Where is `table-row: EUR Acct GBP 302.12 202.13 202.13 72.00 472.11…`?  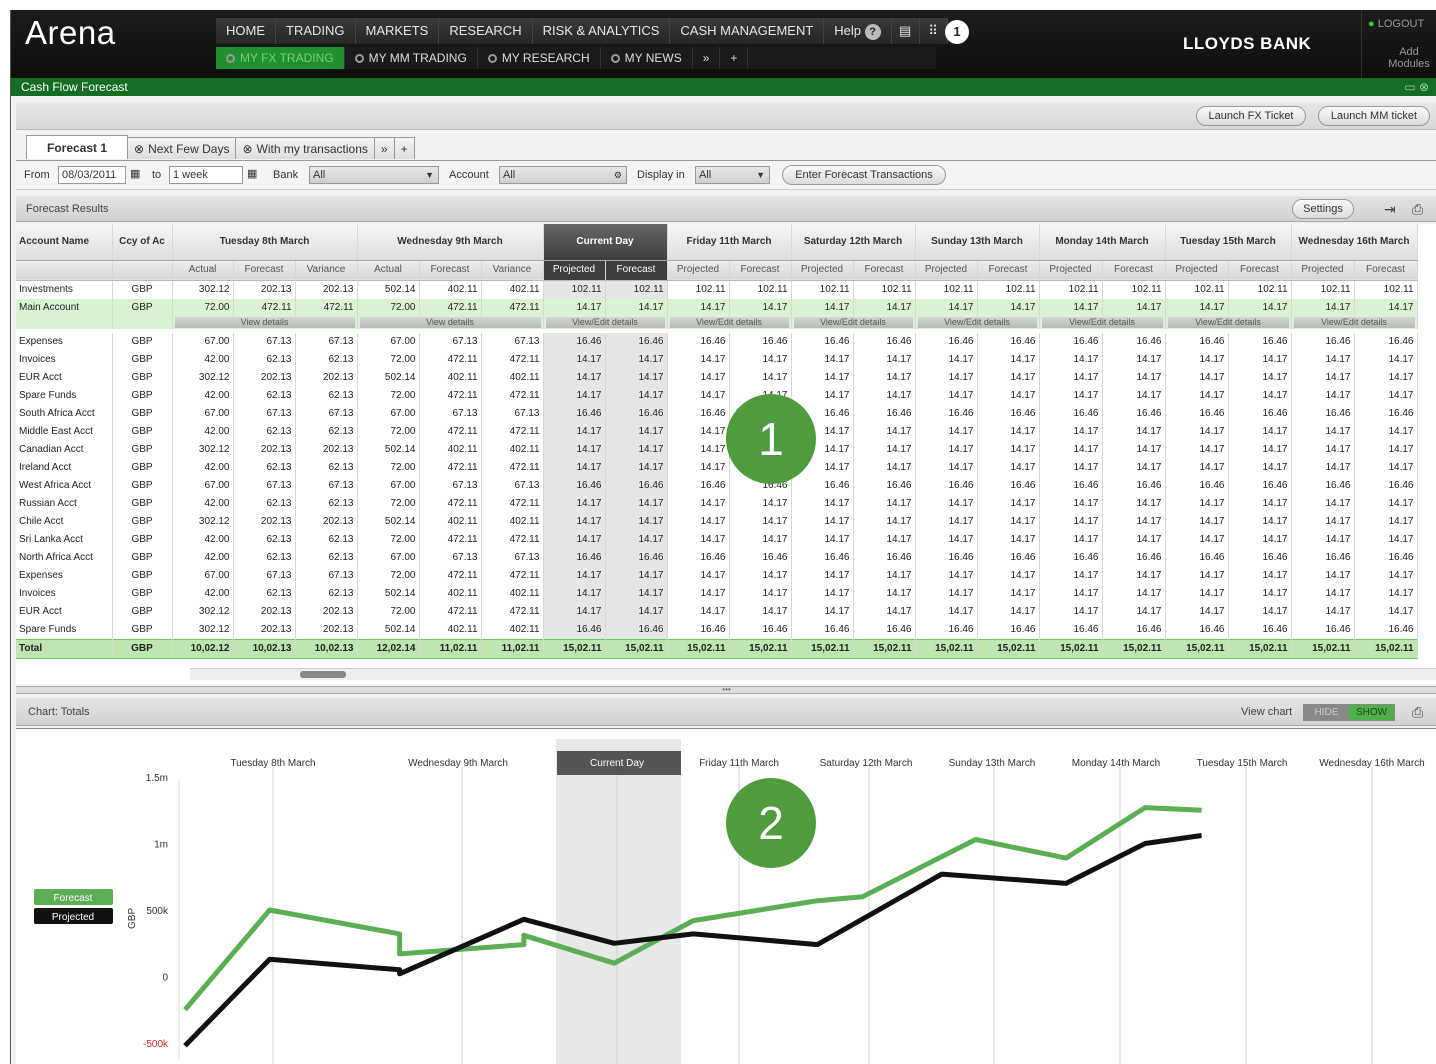 table-row: EUR Acct GBP 302.12 202.13 202.13 72.00 472.11… is located at coordinates (717, 611).